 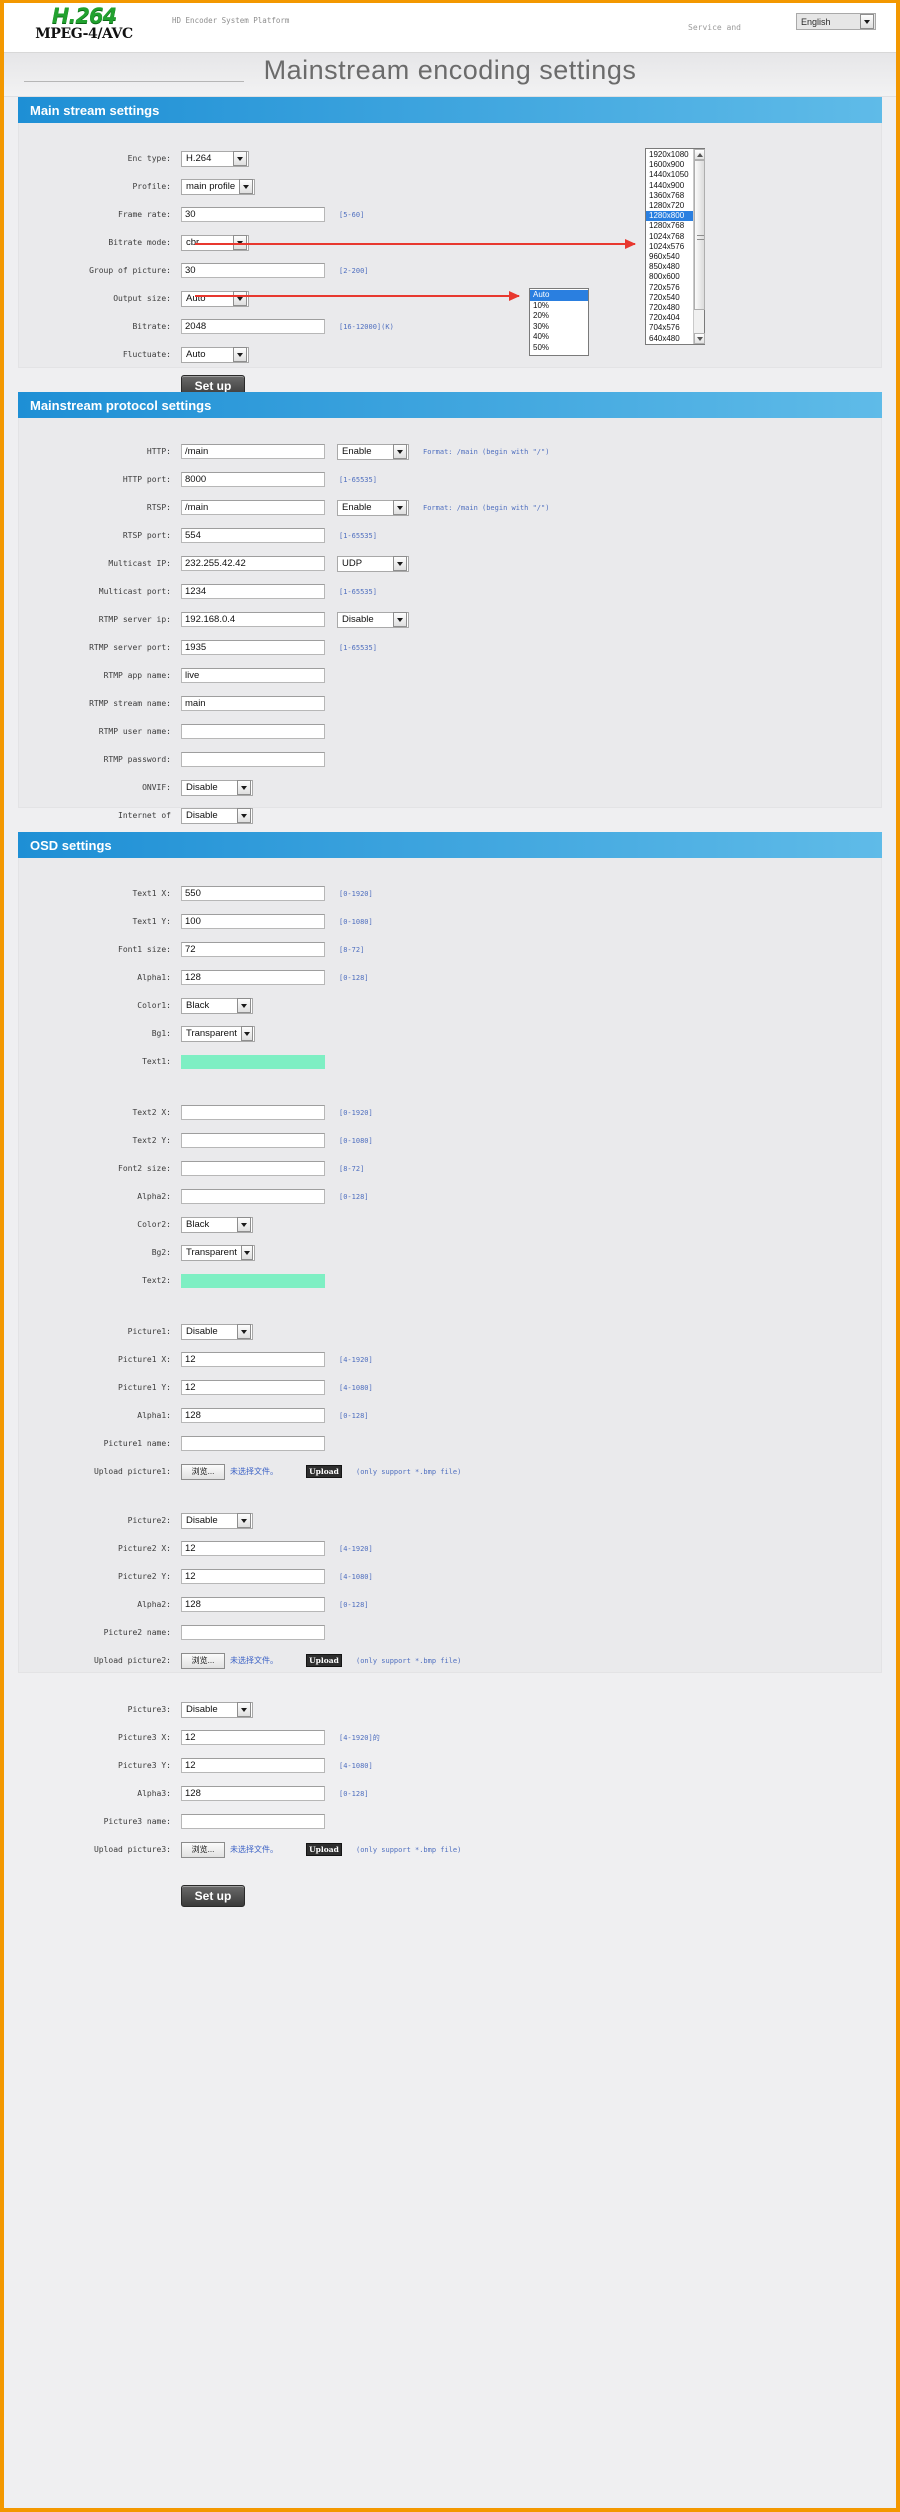 What do you see at coordinates (215, 298) in the screenshot?
I see `output-size-select: Auto` at bounding box center [215, 298].